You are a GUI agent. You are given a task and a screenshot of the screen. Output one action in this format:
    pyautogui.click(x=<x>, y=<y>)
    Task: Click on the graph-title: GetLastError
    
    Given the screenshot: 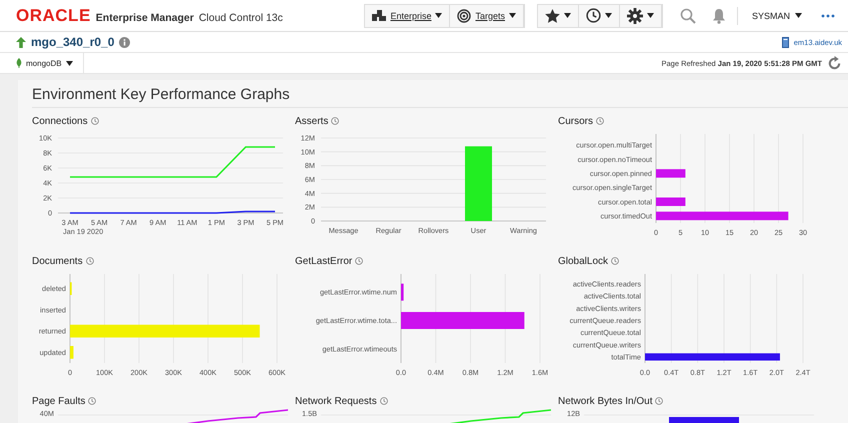 What is the action you would take?
    pyautogui.click(x=323, y=261)
    